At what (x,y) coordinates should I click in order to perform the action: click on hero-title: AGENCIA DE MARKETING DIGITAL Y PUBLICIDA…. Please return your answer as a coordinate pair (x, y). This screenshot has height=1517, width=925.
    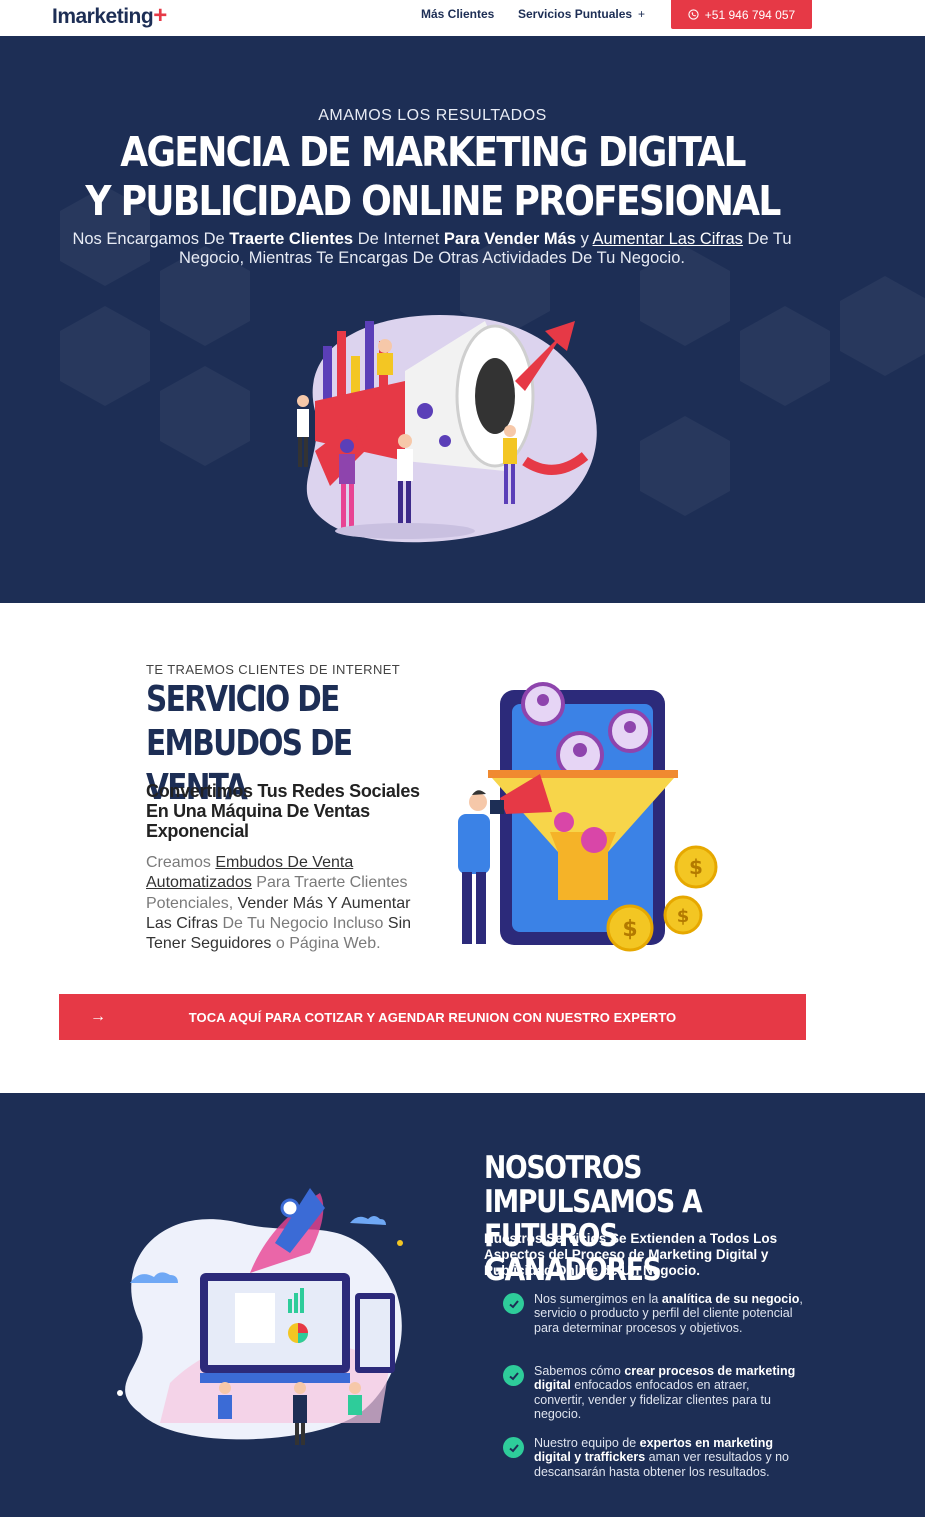
    Looking at the image, I should click on (433, 176).